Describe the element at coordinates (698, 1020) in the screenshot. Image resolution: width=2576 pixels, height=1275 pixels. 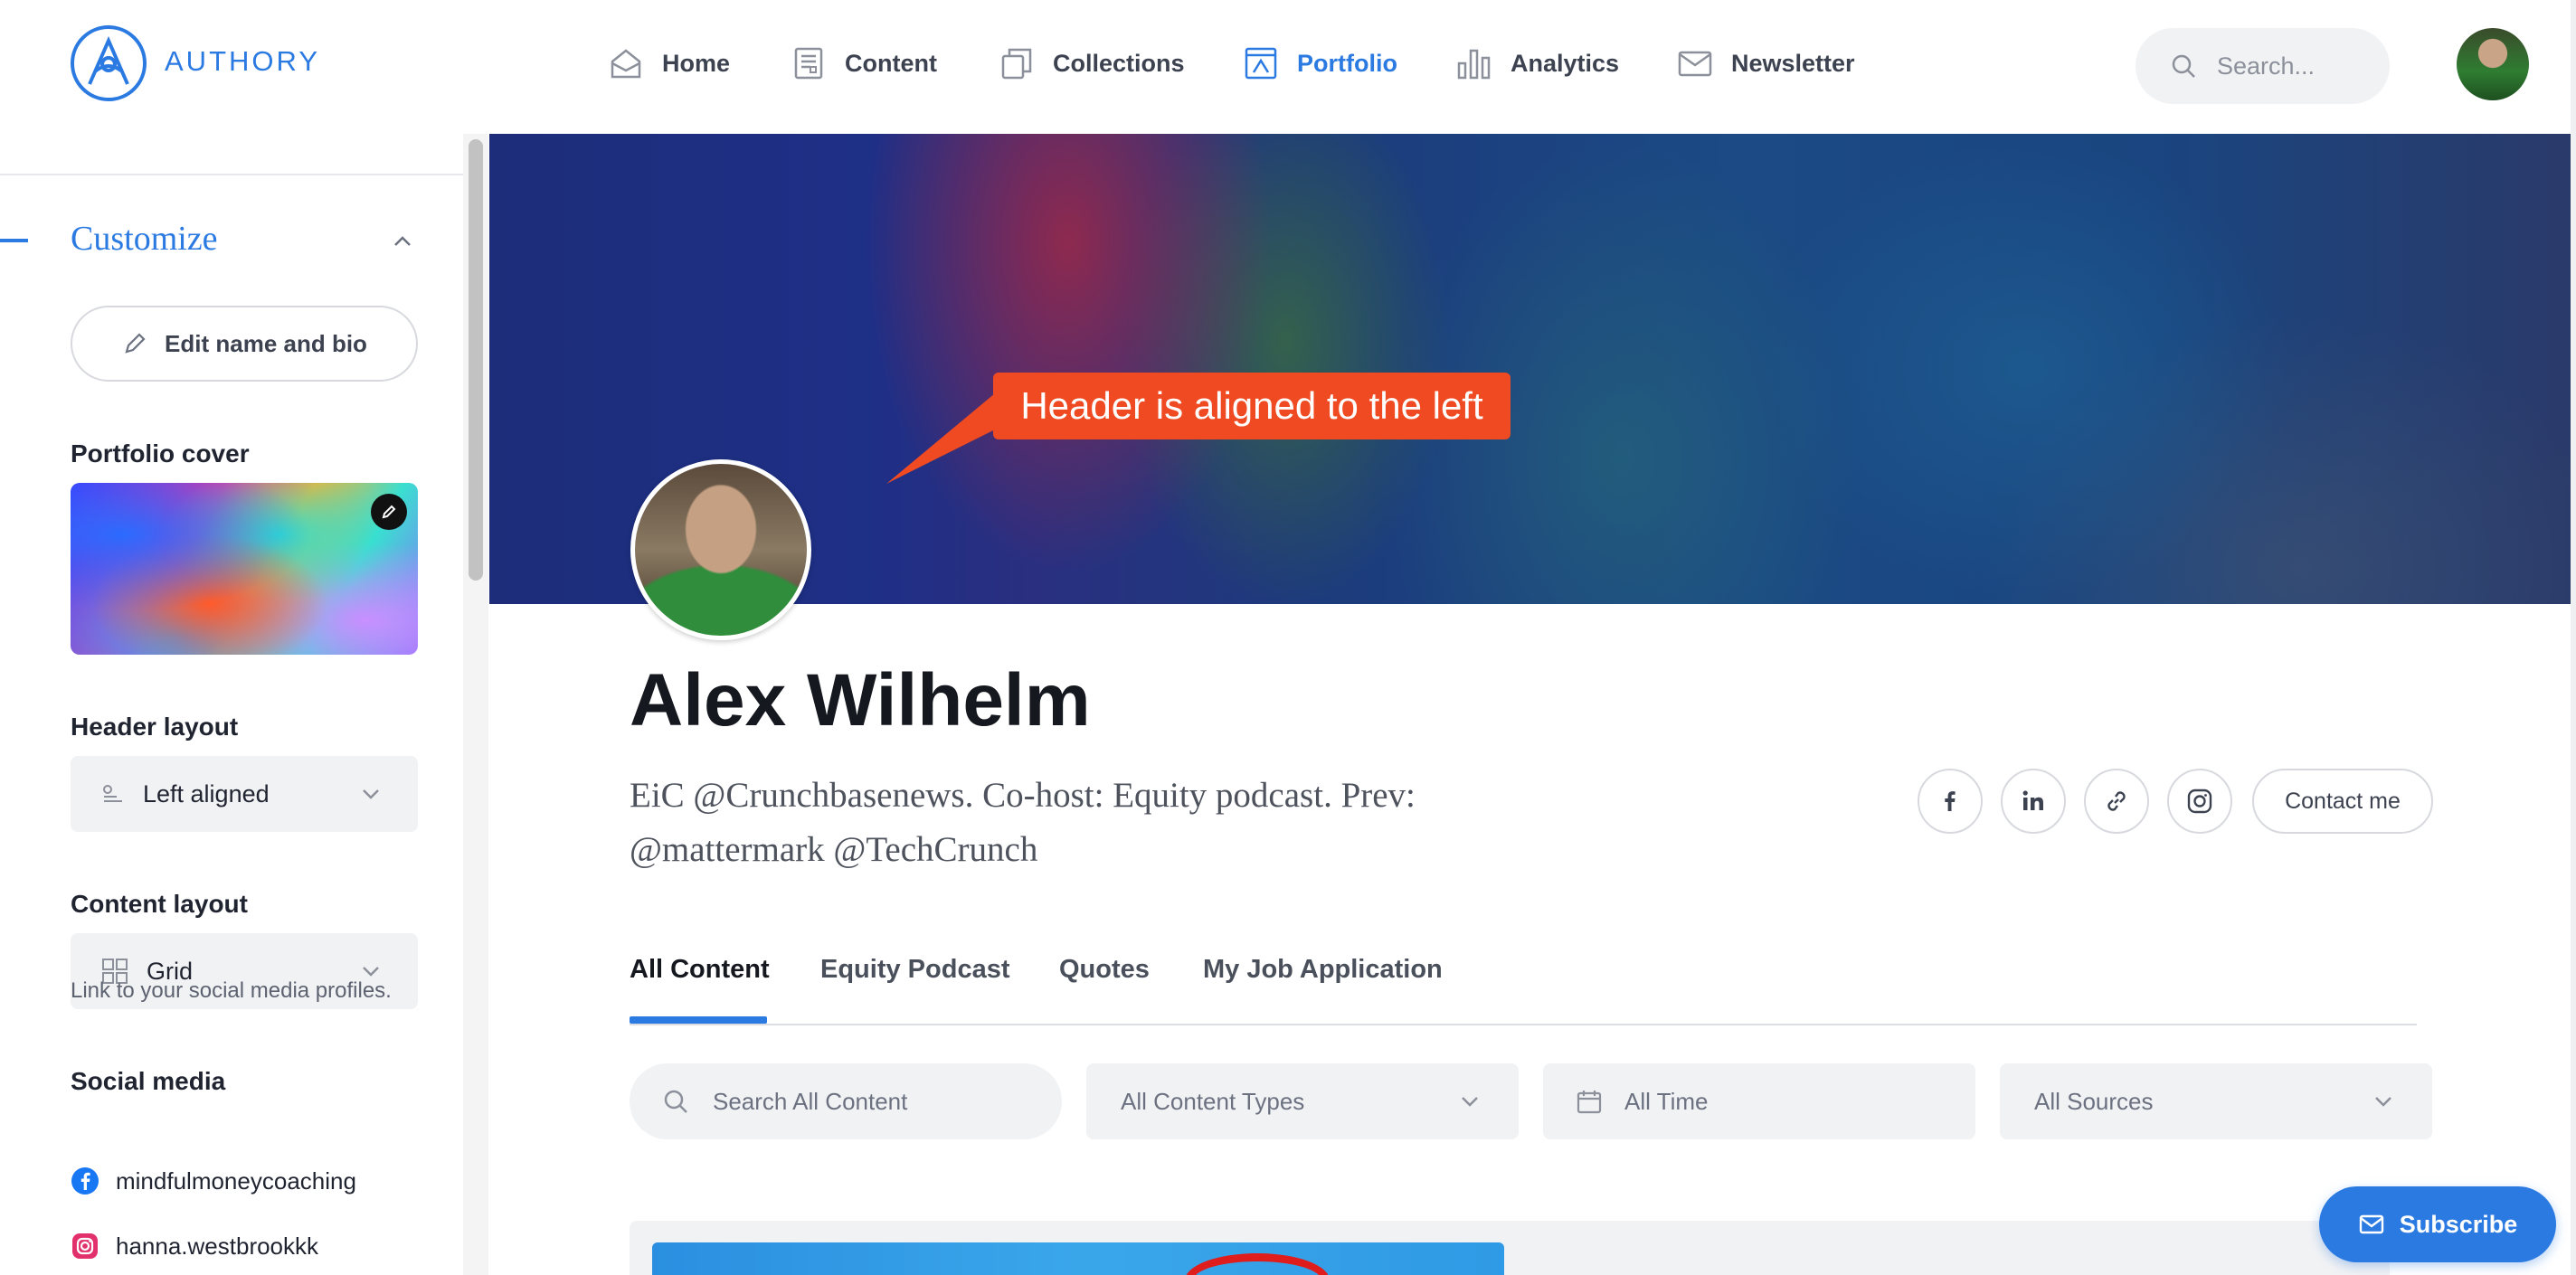
I see `active-tab-indicator` at that location.